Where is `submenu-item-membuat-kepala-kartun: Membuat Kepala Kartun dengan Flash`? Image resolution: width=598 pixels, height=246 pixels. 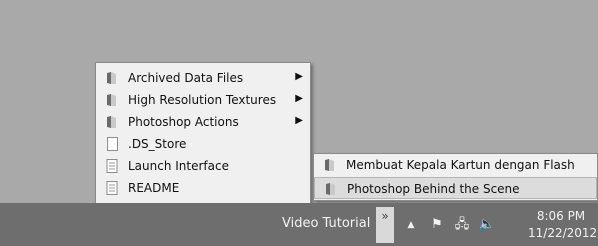
submenu-item-membuat-kepala-kartun: Membuat Kepala Kartun dengan Flash is located at coordinates (455, 165).